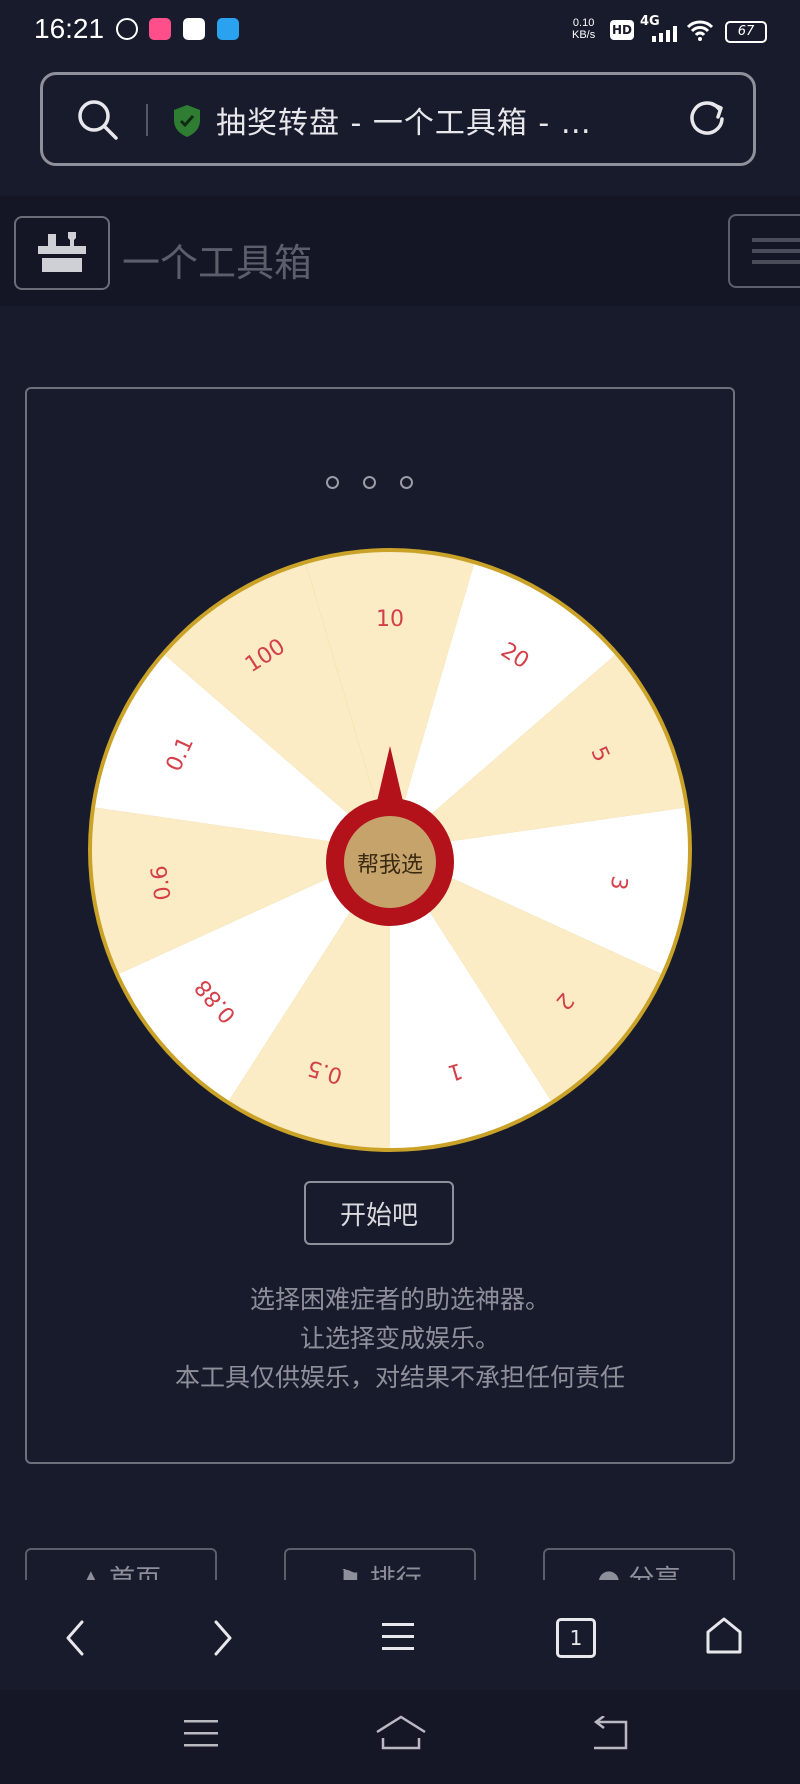 This screenshot has width=800, height=1784. I want to click on recent-apps-icon, so click(201, 1734).